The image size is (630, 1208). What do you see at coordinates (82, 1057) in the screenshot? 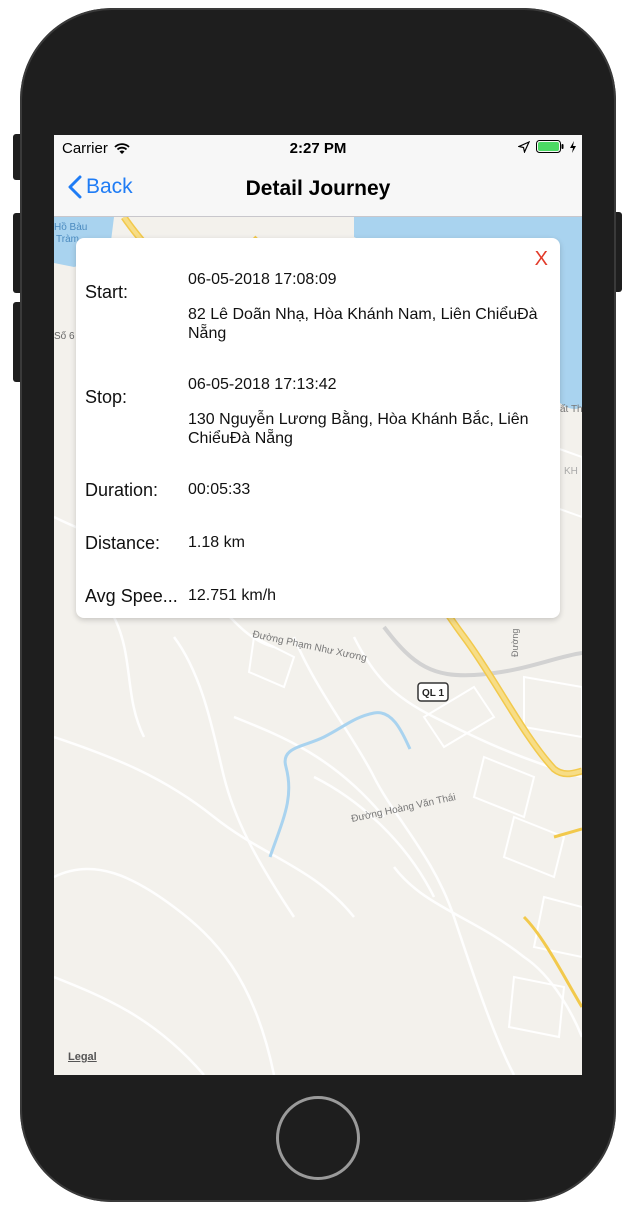
I see `legal-link: Legal` at bounding box center [82, 1057].